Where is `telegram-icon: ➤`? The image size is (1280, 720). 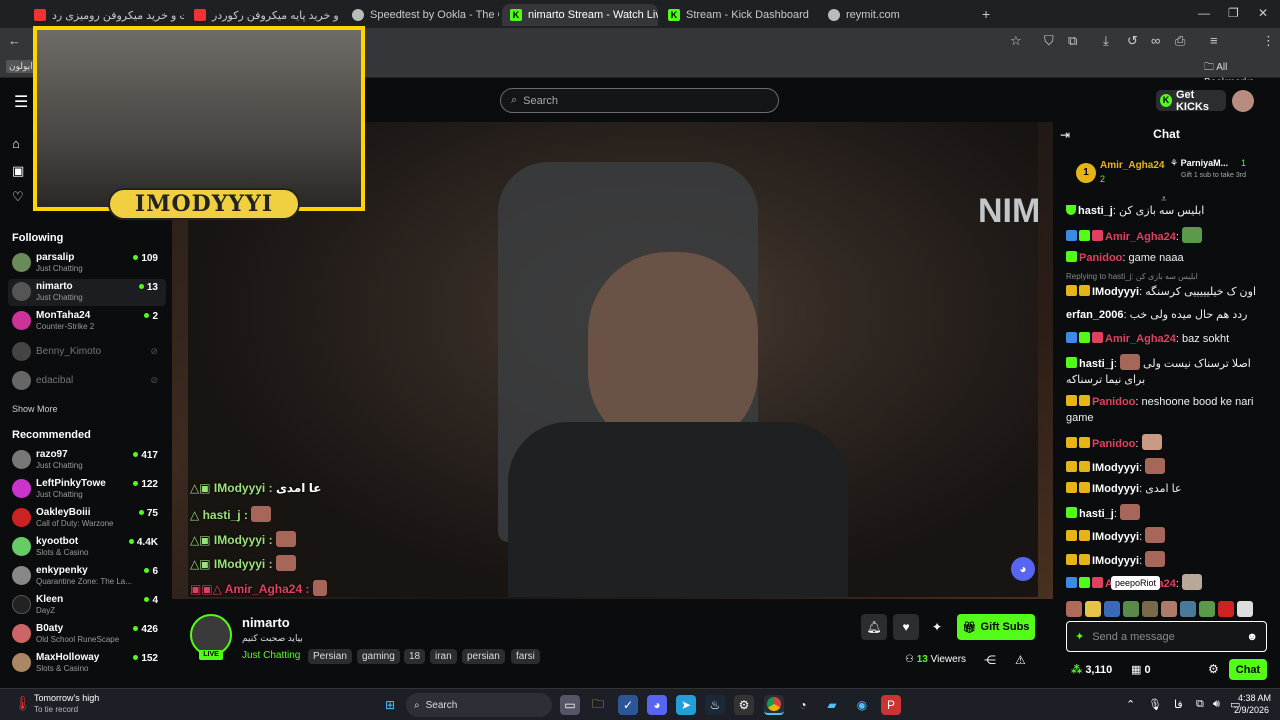
telegram-icon: ➤ is located at coordinates (686, 705).